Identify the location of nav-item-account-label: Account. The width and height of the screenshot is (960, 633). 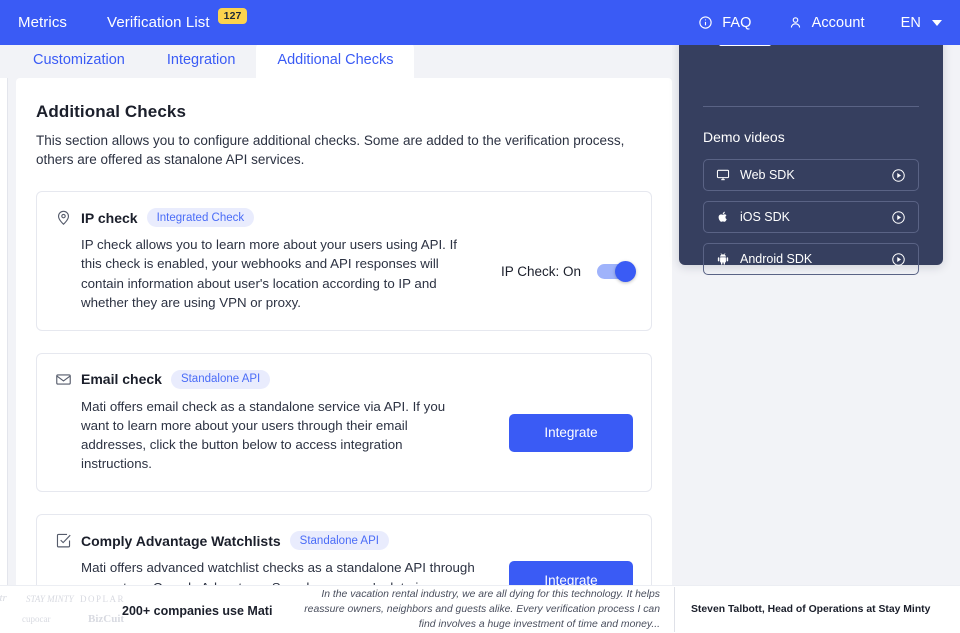
(838, 22).